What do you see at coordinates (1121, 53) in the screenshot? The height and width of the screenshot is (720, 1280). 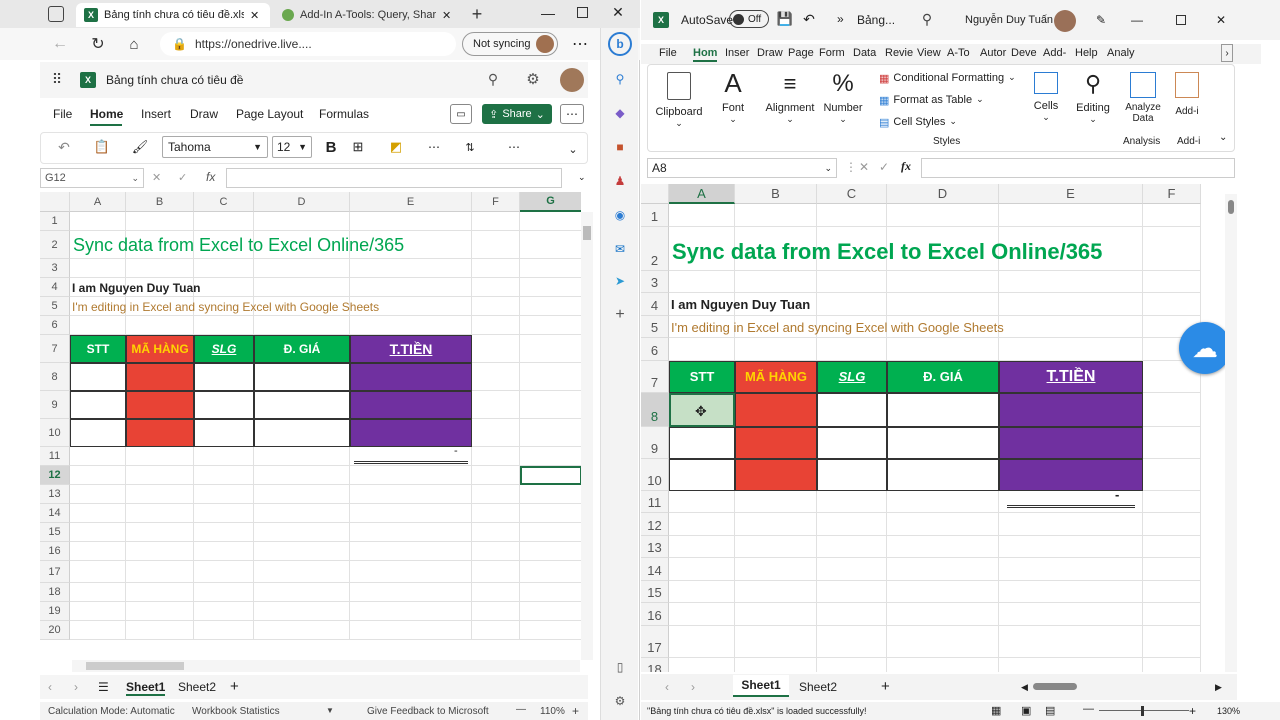 I see `ribbon-tab: Analy` at bounding box center [1121, 53].